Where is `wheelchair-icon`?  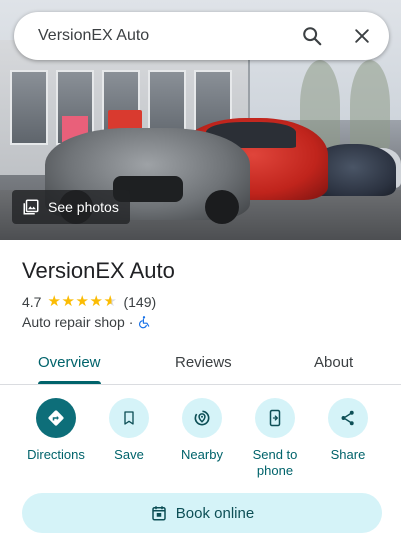 wheelchair-icon is located at coordinates (144, 322).